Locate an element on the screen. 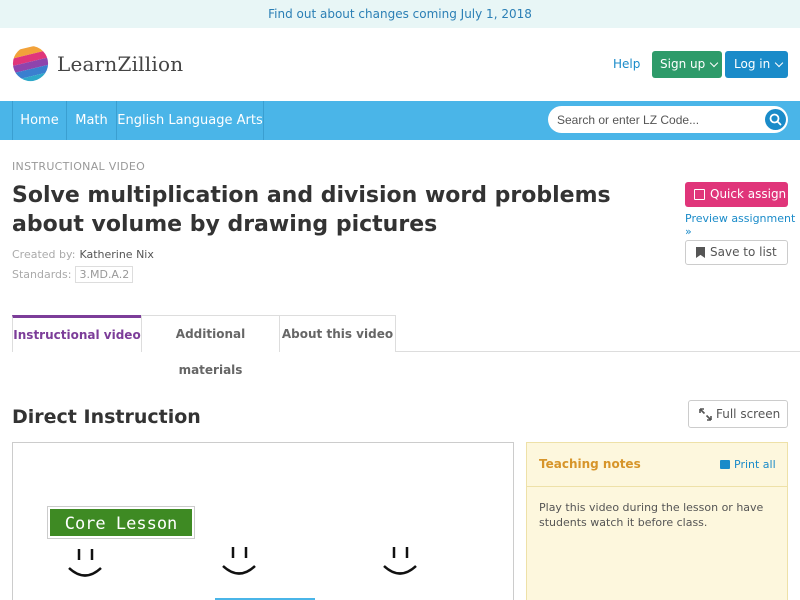 This screenshot has width=800, height=600. printer-icon is located at coordinates (725, 464).